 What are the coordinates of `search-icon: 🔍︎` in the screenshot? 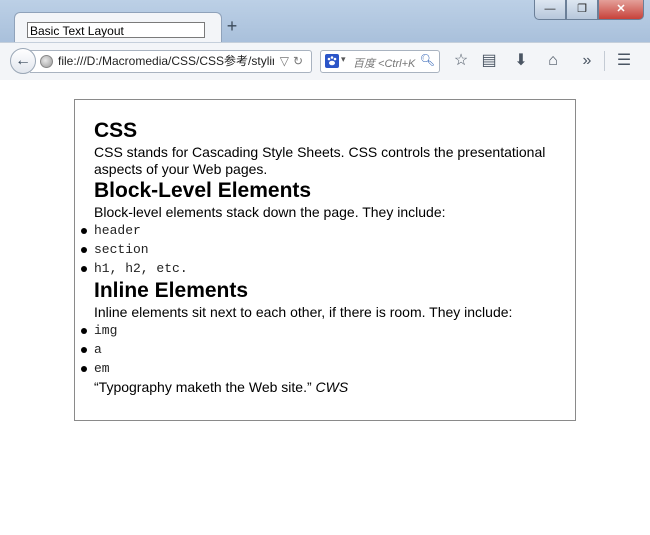 It's located at (427, 60).